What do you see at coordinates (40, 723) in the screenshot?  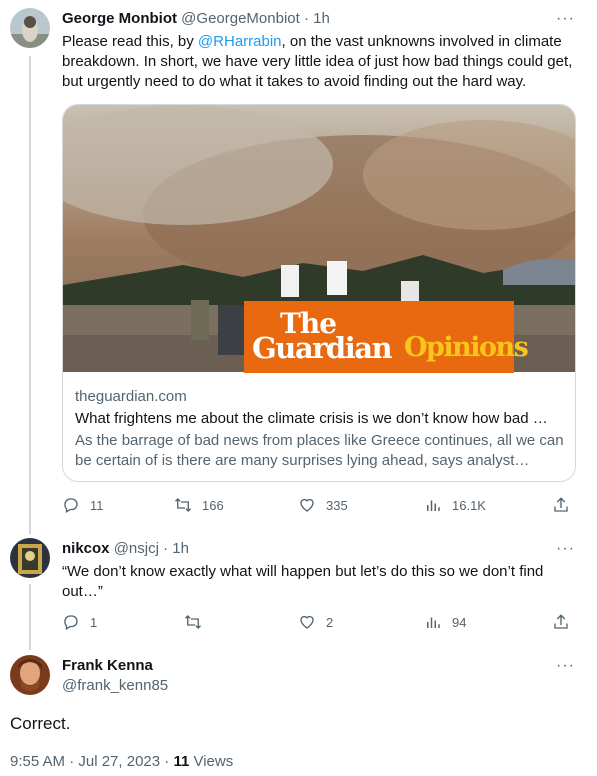 I see `tweet-text: Correct.` at bounding box center [40, 723].